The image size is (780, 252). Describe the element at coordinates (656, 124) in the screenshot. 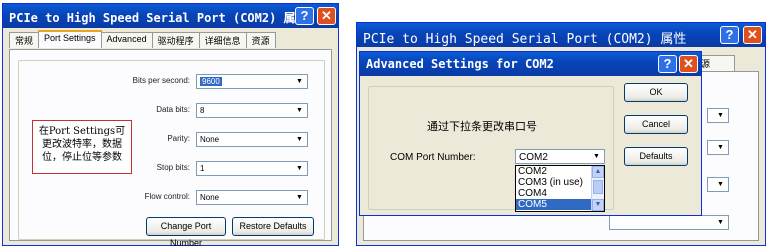

I see `cancel-button: Cancel` at that location.